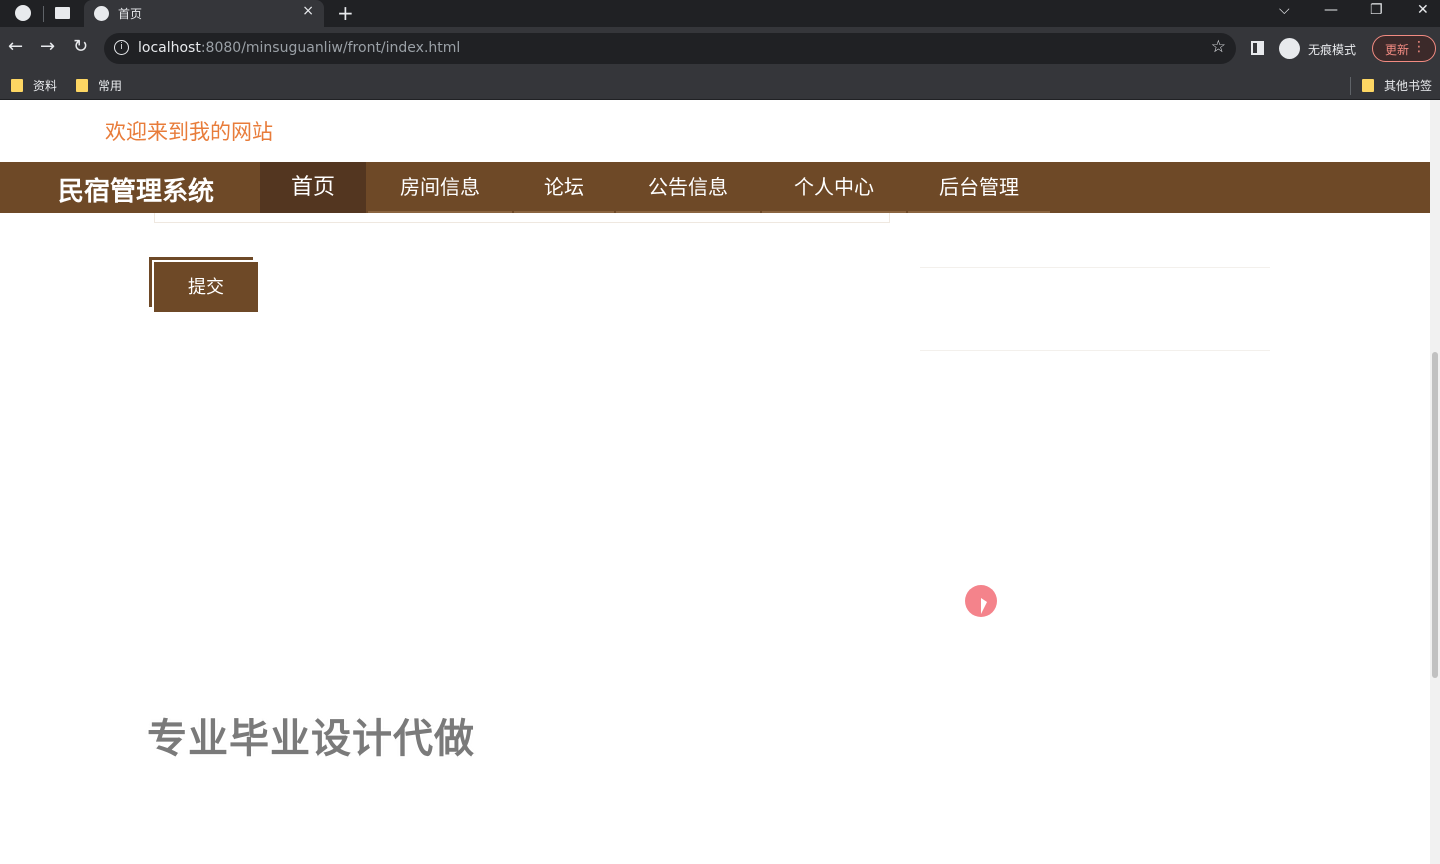 Image resolution: width=1440 pixels, height=864 pixels. Describe the element at coordinates (206, 287) in the screenshot. I see `submit-button: 提交` at that location.